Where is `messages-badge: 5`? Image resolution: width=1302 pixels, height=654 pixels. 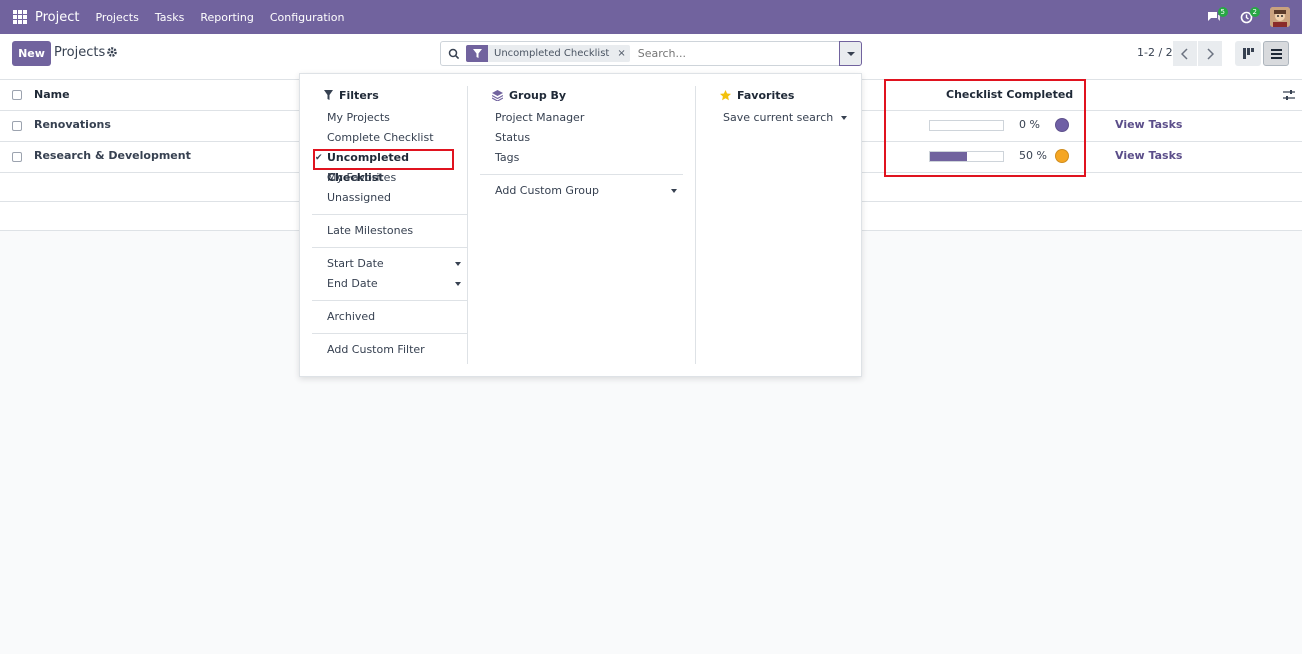 messages-badge: 5 is located at coordinates (1222, 12).